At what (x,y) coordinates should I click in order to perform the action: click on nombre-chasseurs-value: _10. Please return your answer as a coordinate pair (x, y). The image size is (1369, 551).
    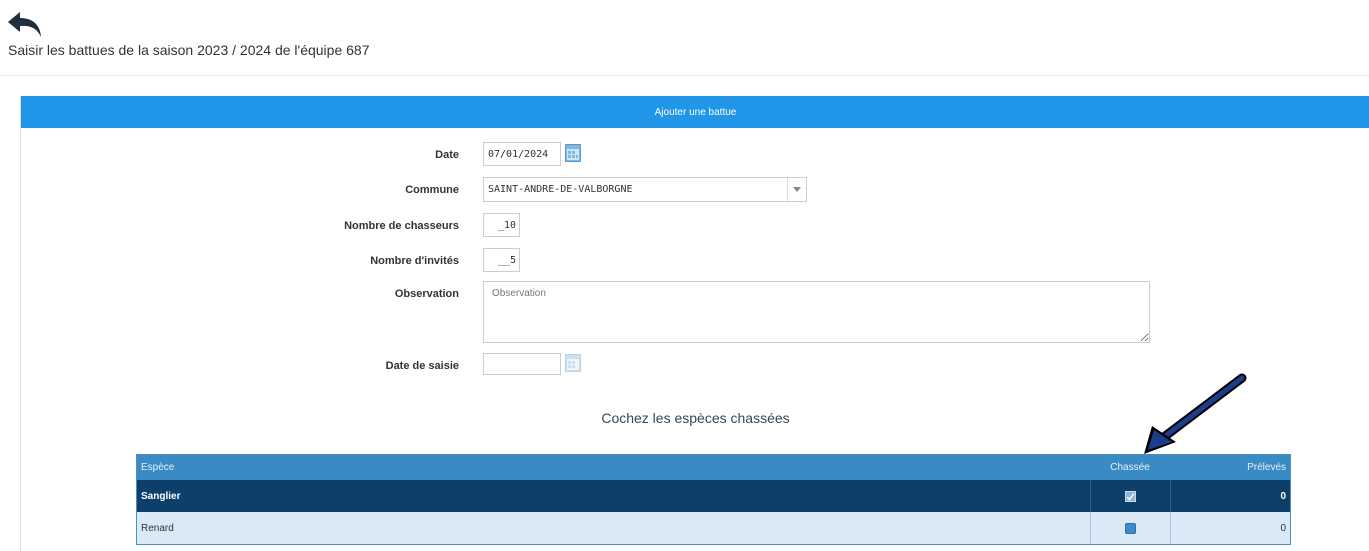
    Looking at the image, I should click on (506, 225).